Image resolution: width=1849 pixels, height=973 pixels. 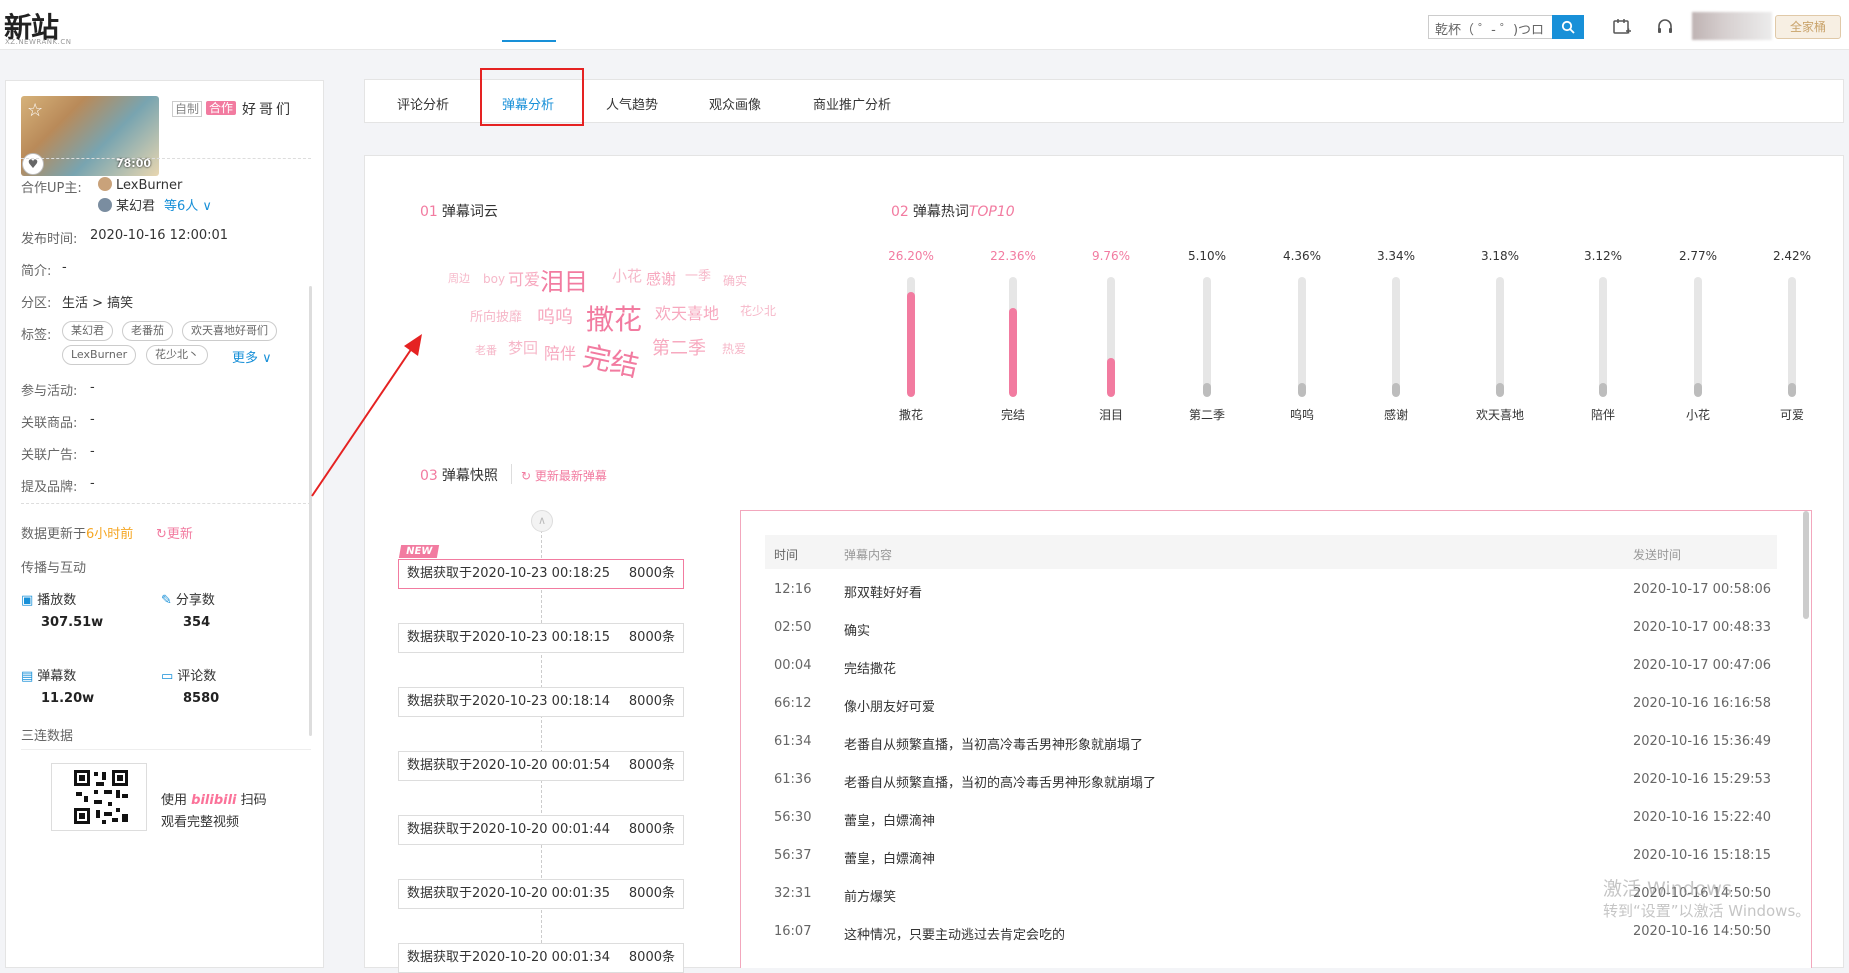 I want to click on qr-code, so click(x=99, y=797).